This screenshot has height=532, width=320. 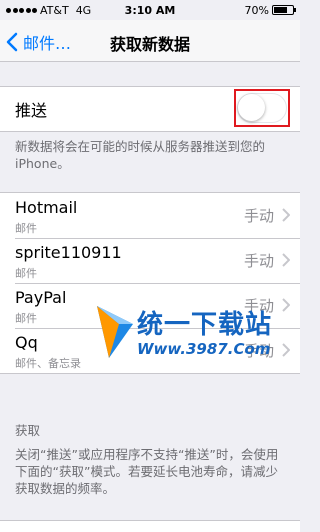 I want to click on navigation-bar: 邮件… 获取新数据, so click(x=150, y=41).